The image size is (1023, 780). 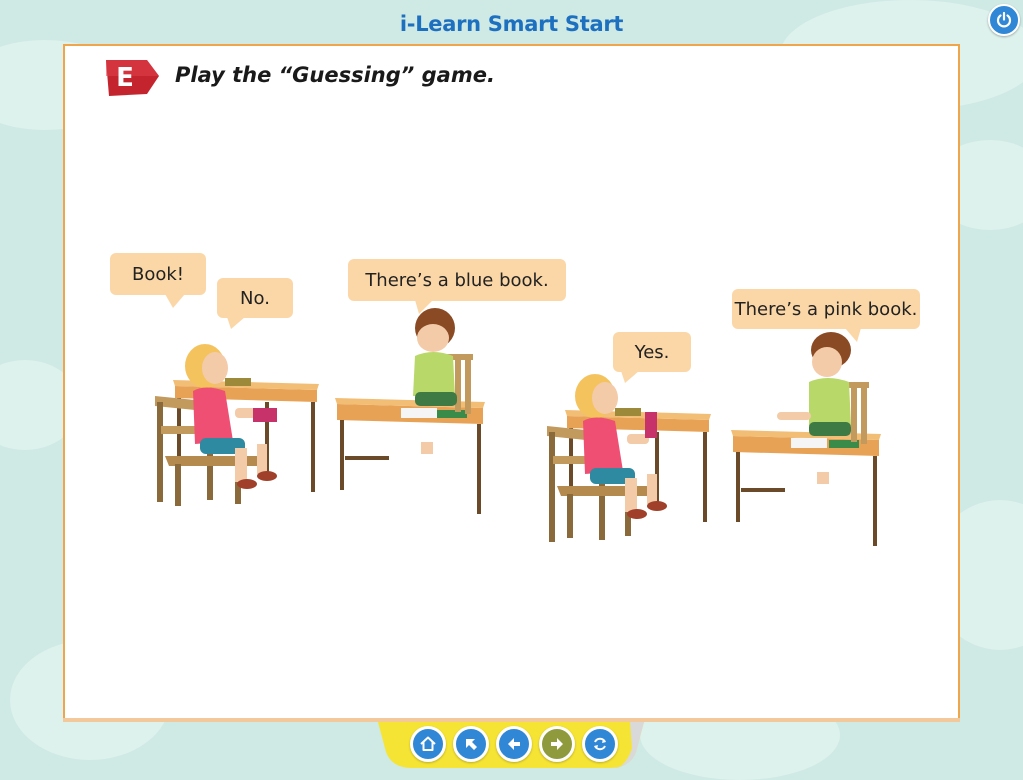 I want to click on app-title: i-Learn Smart Start, so click(x=511, y=24).